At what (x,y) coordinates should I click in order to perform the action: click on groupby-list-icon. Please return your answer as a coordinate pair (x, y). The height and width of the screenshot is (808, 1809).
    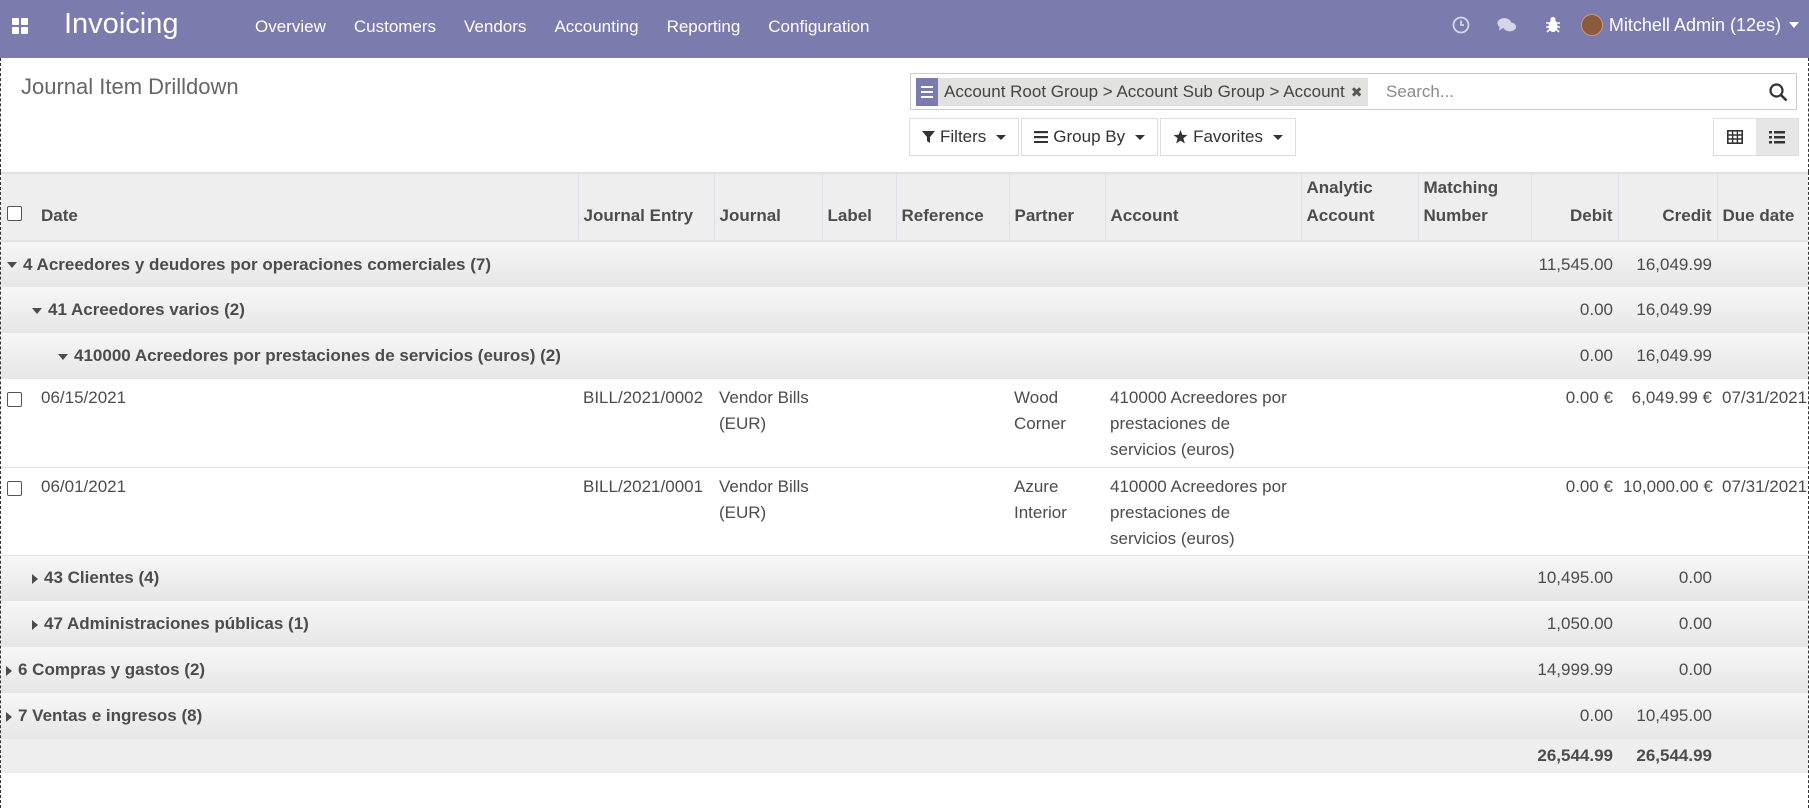
    Looking at the image, I should click on (927, 92).